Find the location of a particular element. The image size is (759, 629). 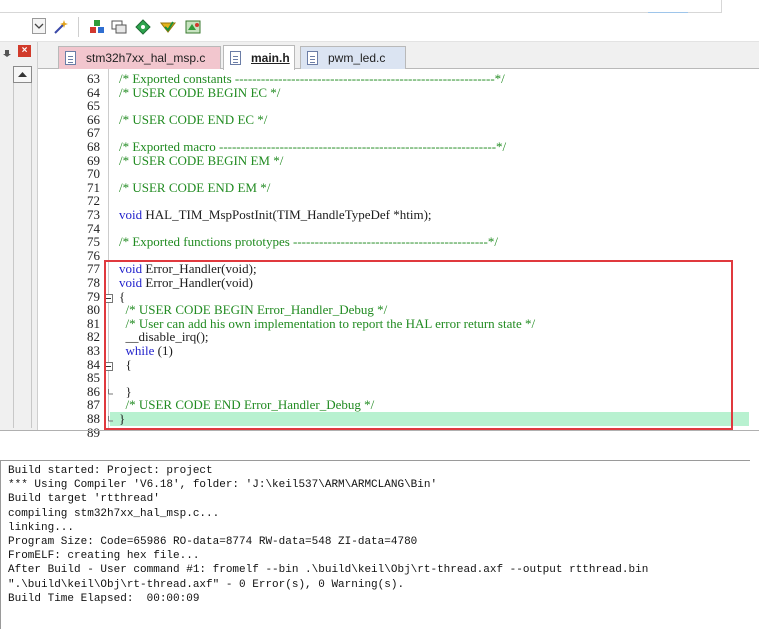

line-number: 64 is located at coordinates (93, 92).